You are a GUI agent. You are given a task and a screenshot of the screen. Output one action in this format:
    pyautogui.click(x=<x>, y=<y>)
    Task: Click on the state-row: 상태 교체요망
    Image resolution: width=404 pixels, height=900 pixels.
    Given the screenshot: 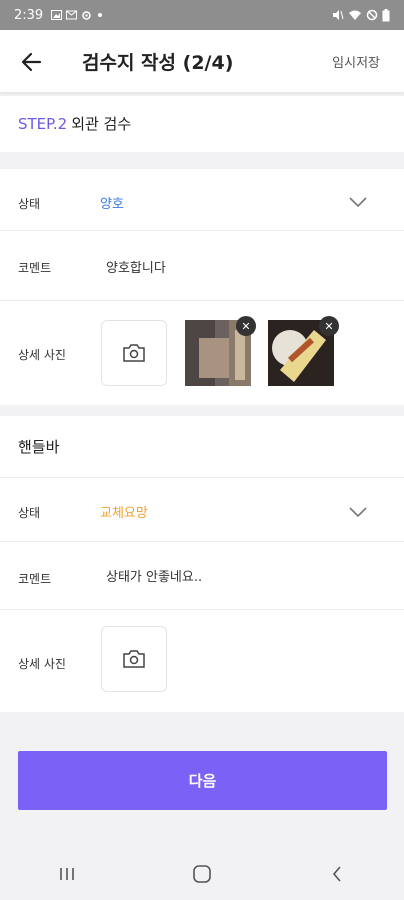 What is the action you would take?
    pyautogui.click(x=202, y=510)
    